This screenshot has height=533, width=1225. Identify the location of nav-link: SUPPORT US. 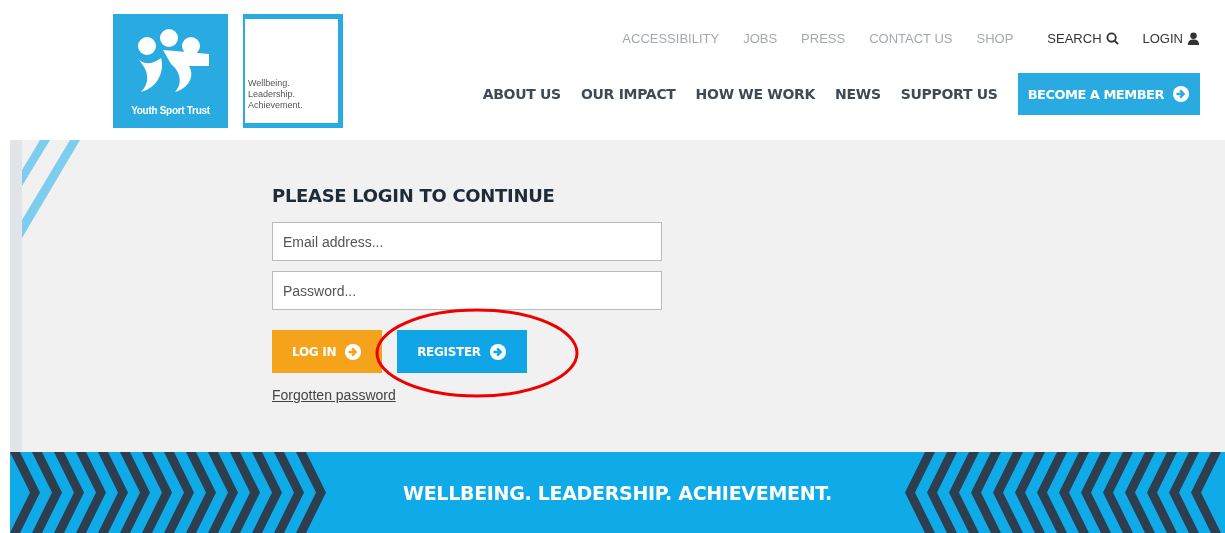
(949, 94).